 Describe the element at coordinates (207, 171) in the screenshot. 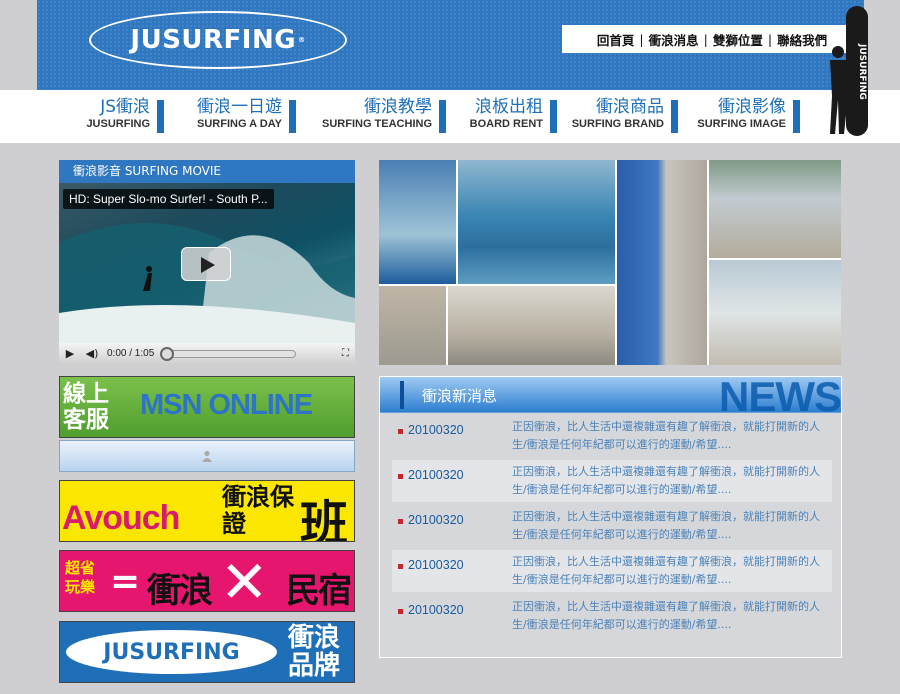

I see `video-header: 衝浪影音 SURFING MOVIE` at that location.